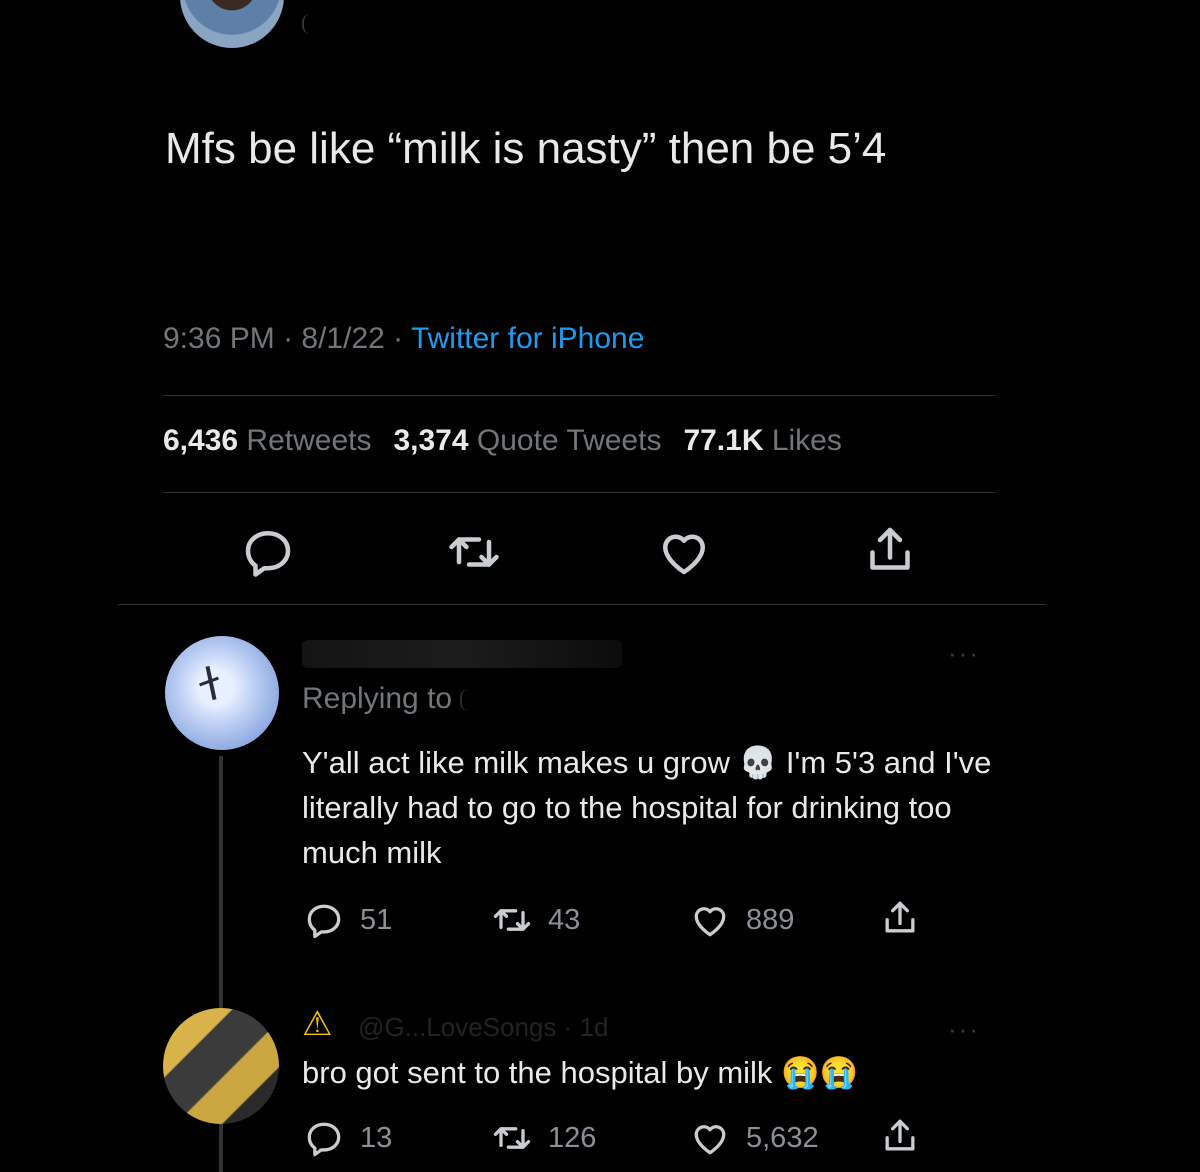  I want to click on reply2-comment-button: 13, so click(347, 1138).